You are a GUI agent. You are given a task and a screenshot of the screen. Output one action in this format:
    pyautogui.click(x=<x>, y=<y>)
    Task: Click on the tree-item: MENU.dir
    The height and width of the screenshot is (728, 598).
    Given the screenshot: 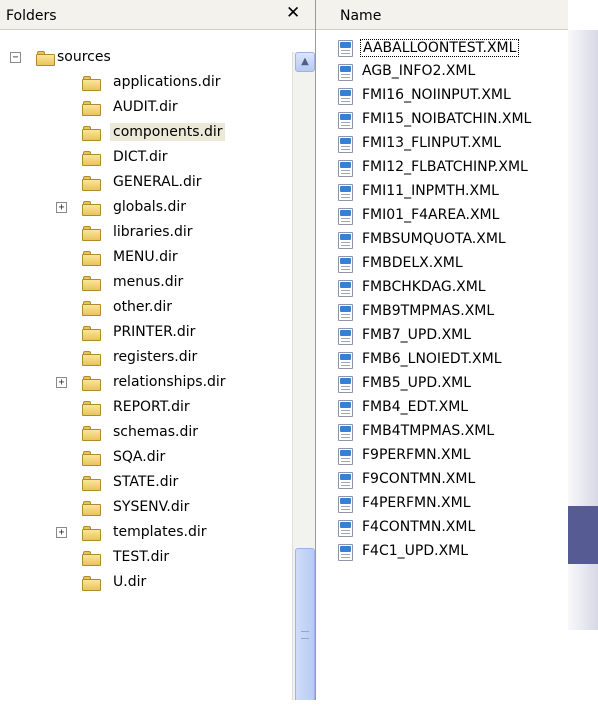 What is the action you would take?
    pyautogui.click(x=146, y=258)
    